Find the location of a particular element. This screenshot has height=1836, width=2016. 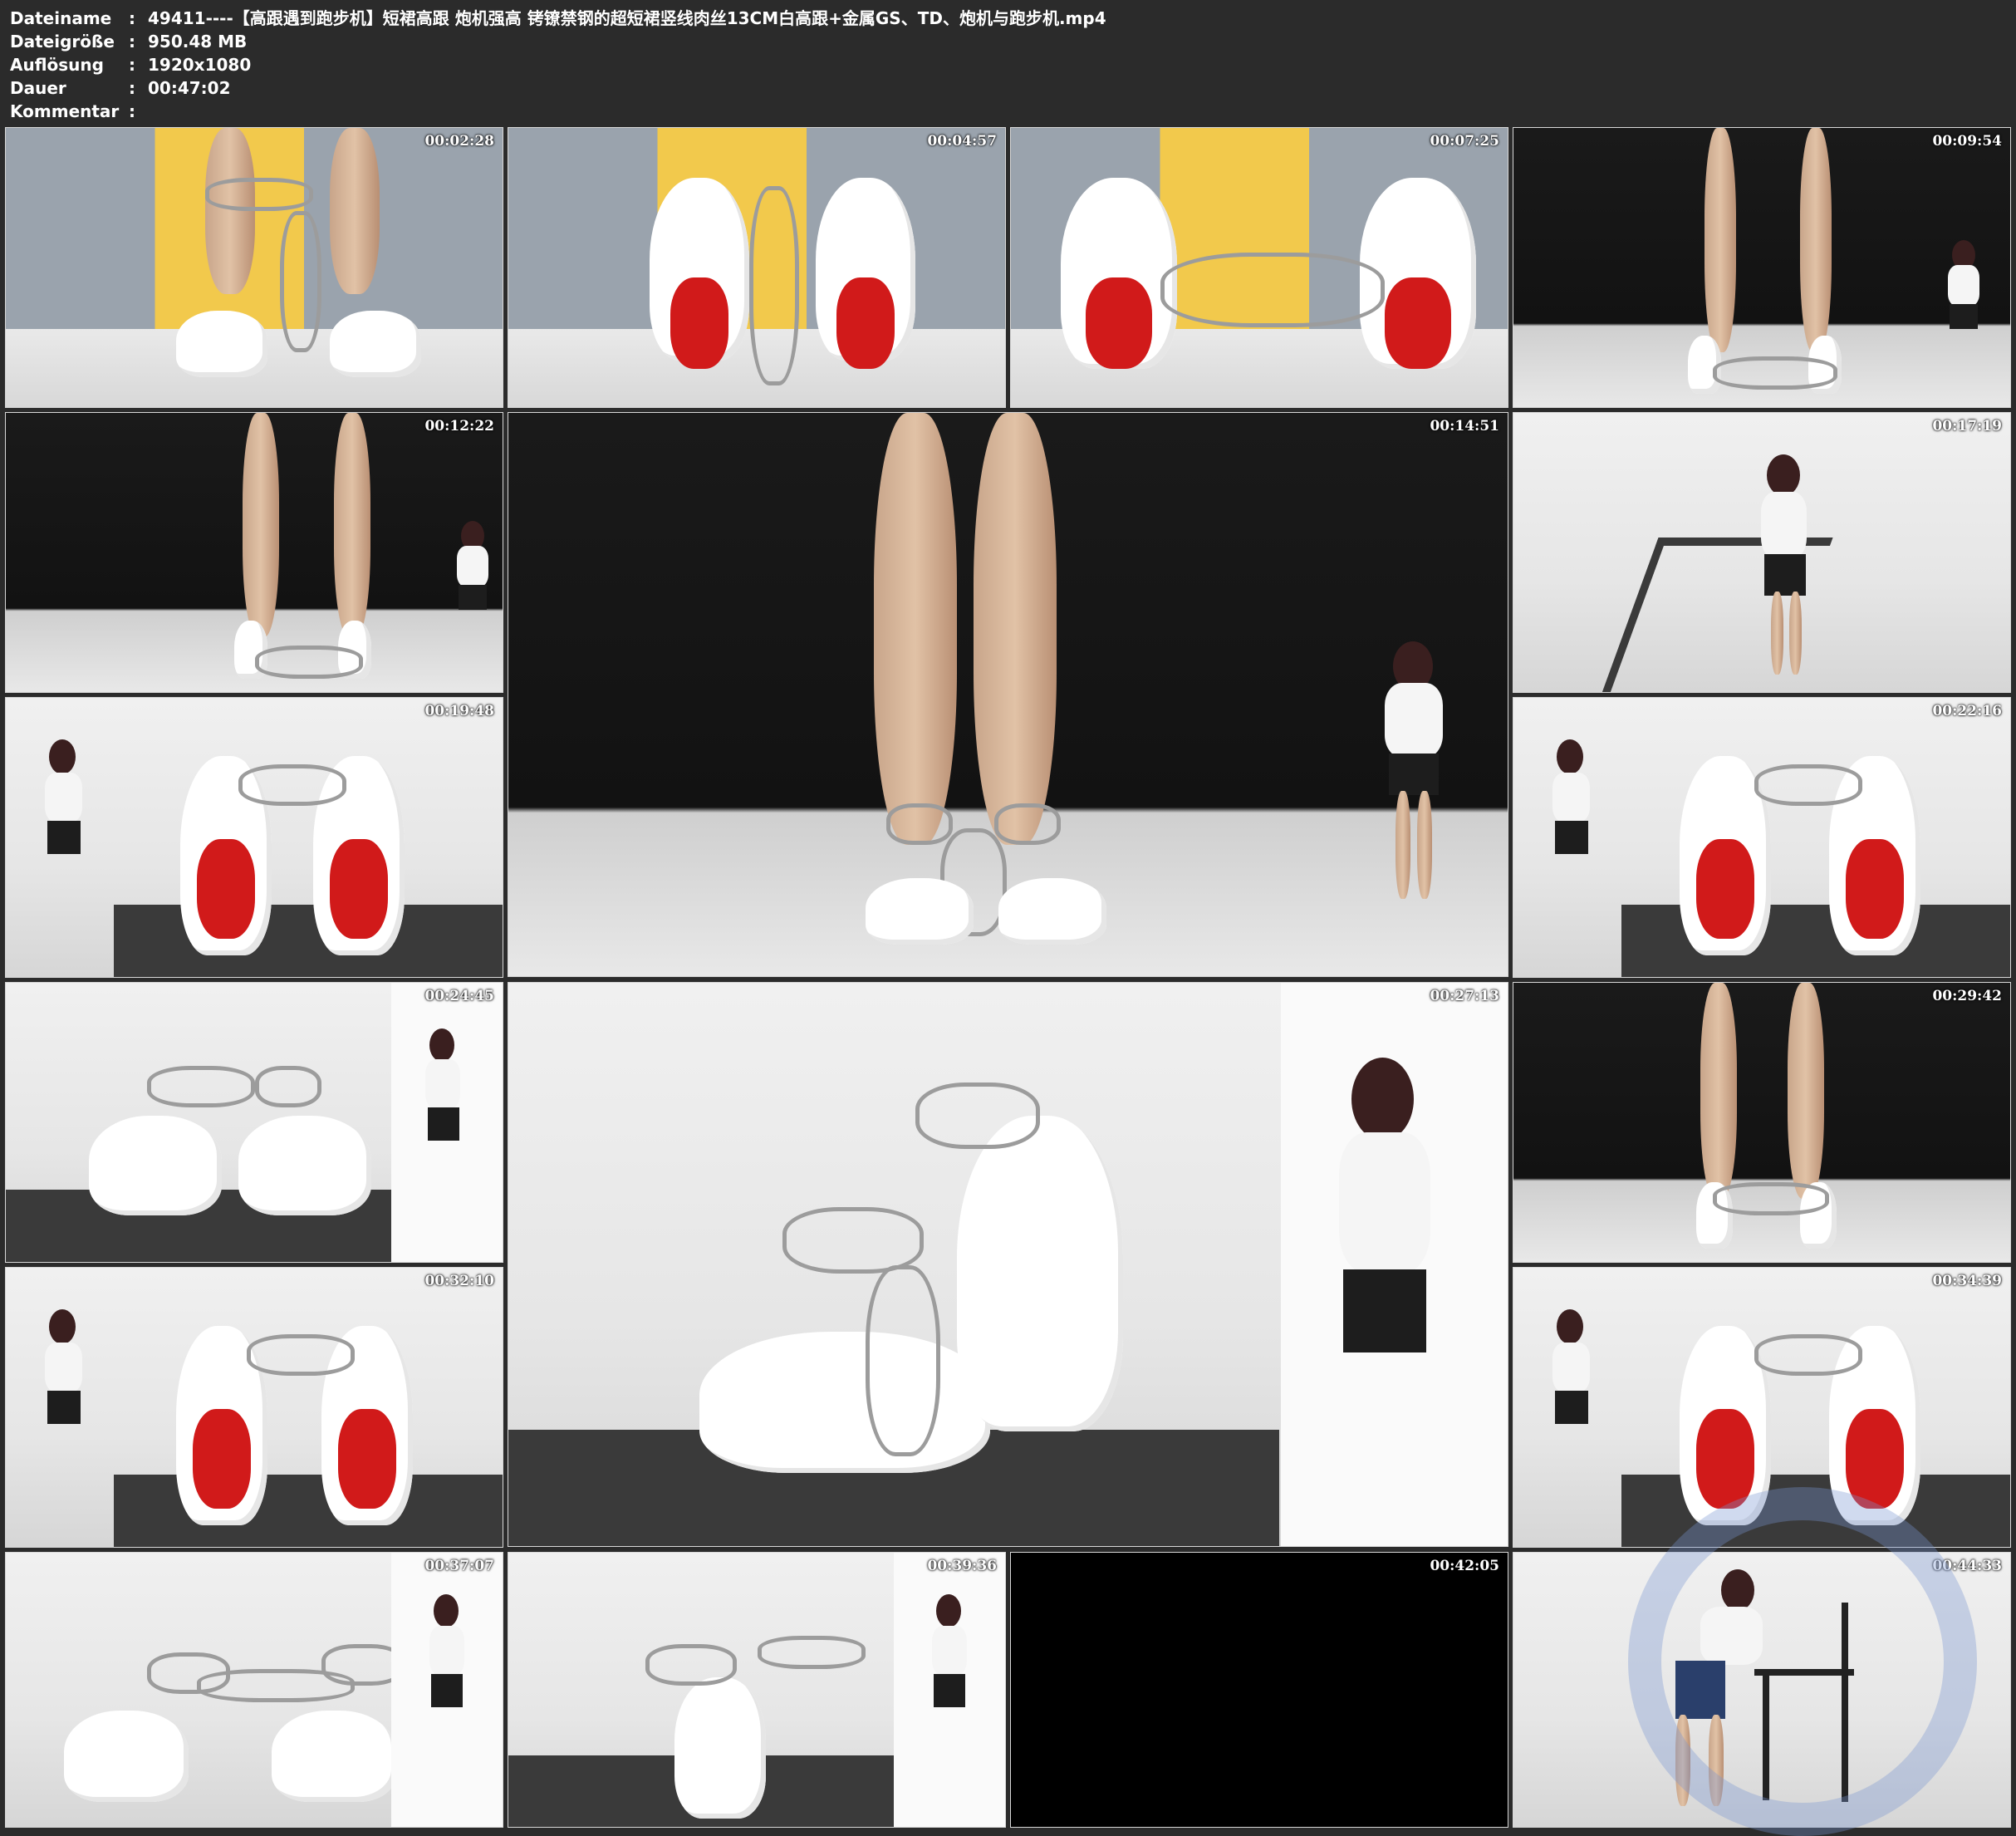

thumbnail: 00:29:42 is located at coordinates (1762, 1122).